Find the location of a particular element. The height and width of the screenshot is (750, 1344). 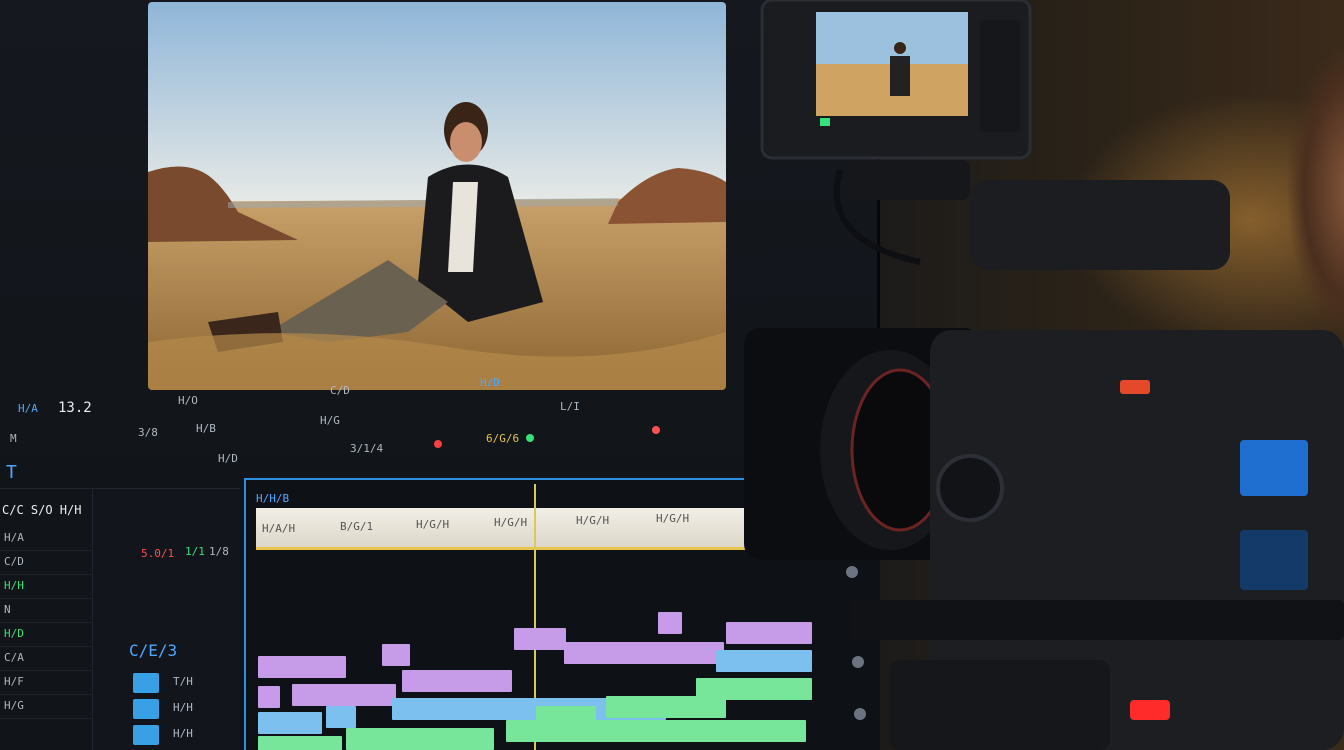

panel-row-label: C/A is located at coordinates (14, 657).